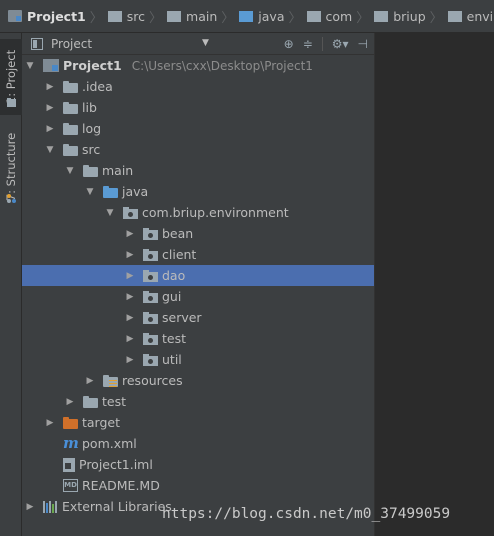  What do you see at coordinates (198, 422) in the screenshot?
I see `tree-row-target: ▶ target` at bounding box center [198, 422].